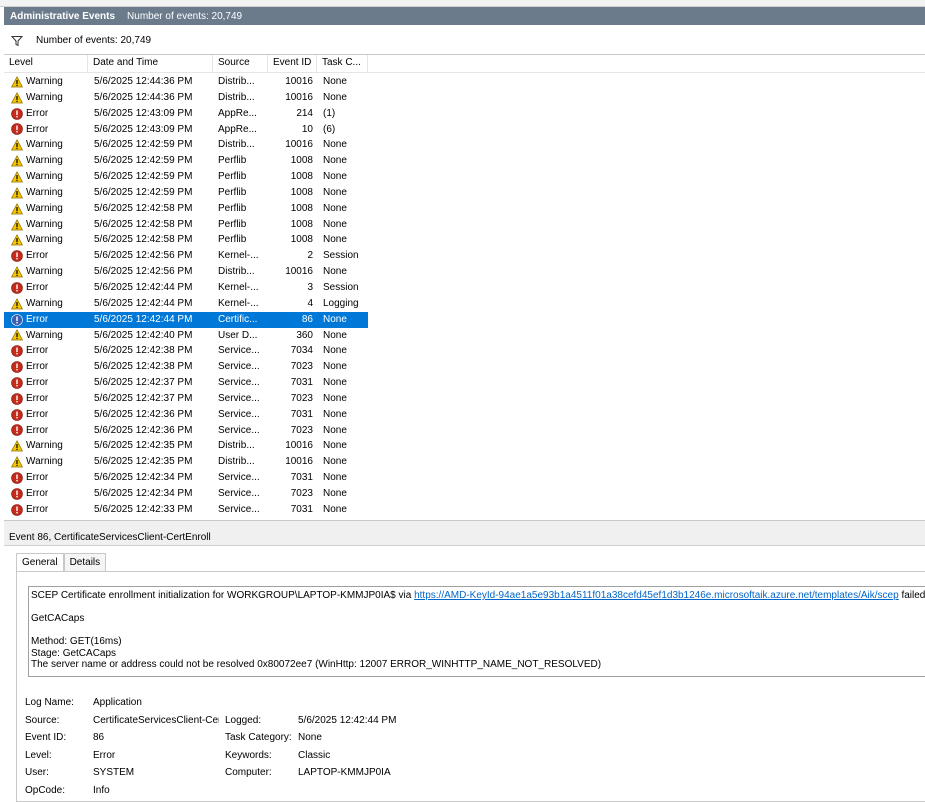 This screenshot has width=925, height=802. What do you see at coordinates (143, 430) in the screenshot?
I see `event-date: 5/6/2025 12:42:36 PM` at bounding box center [143, 430].